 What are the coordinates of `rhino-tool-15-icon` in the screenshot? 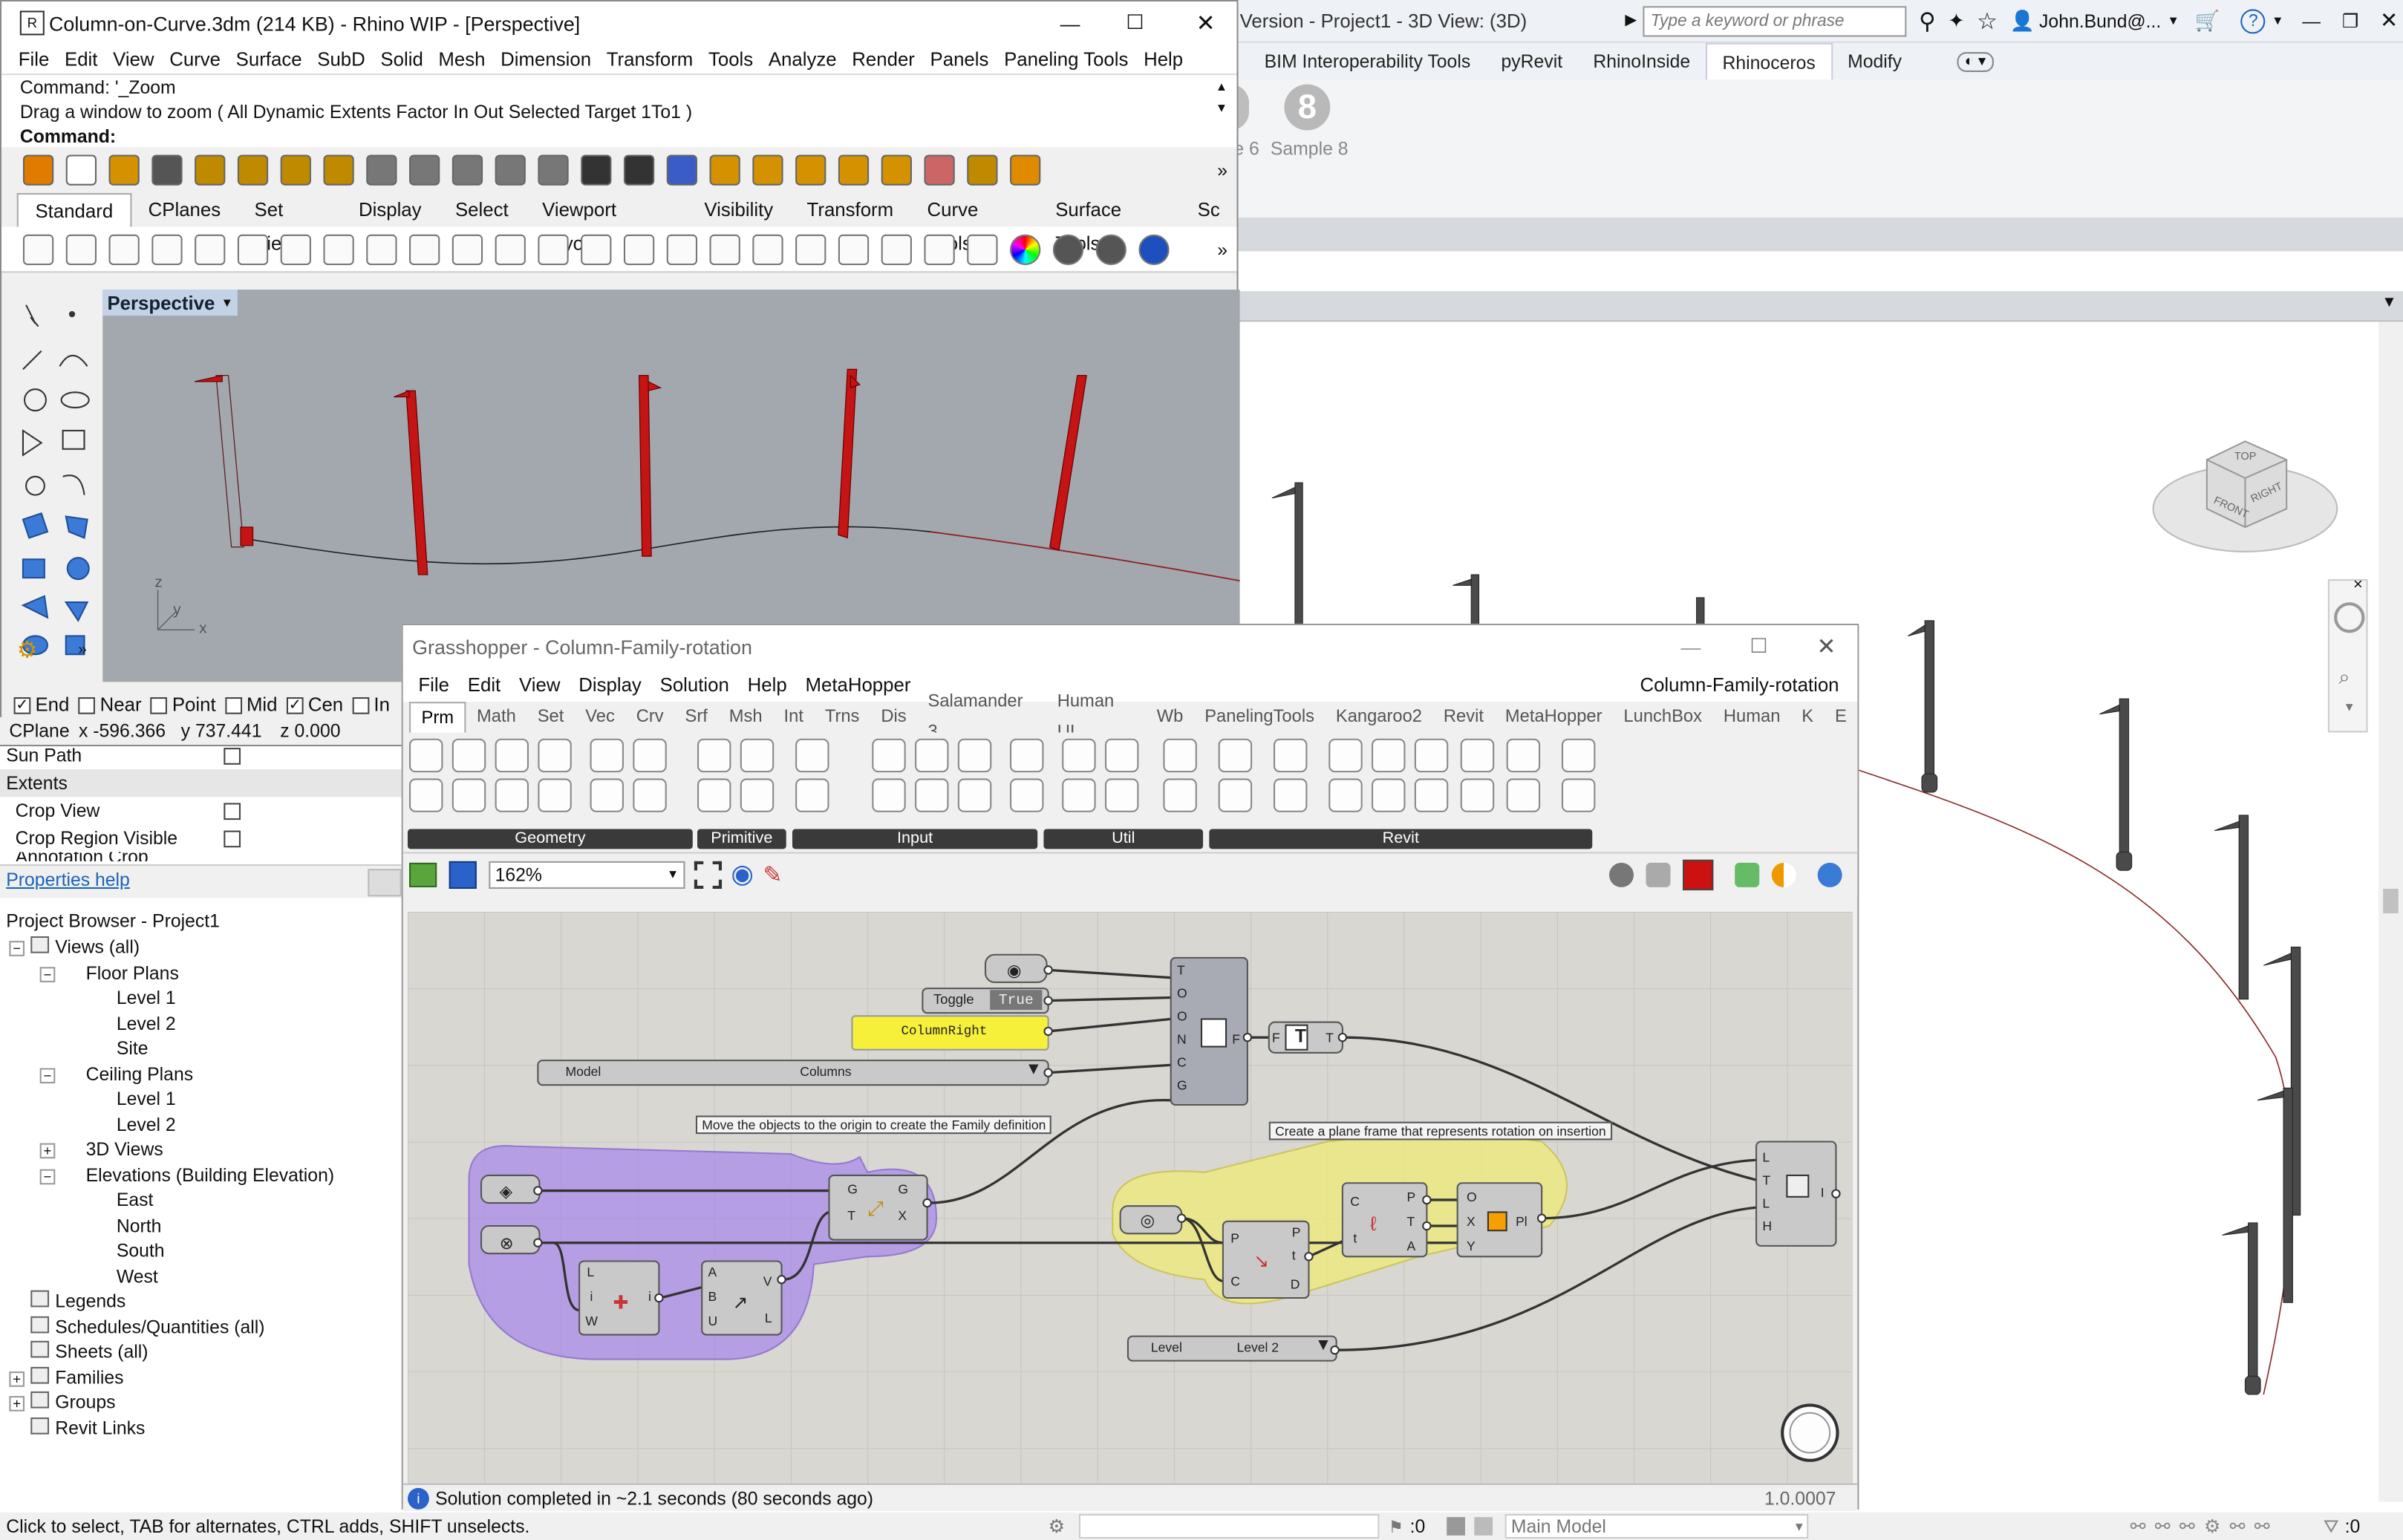 It's located at (639, 170).